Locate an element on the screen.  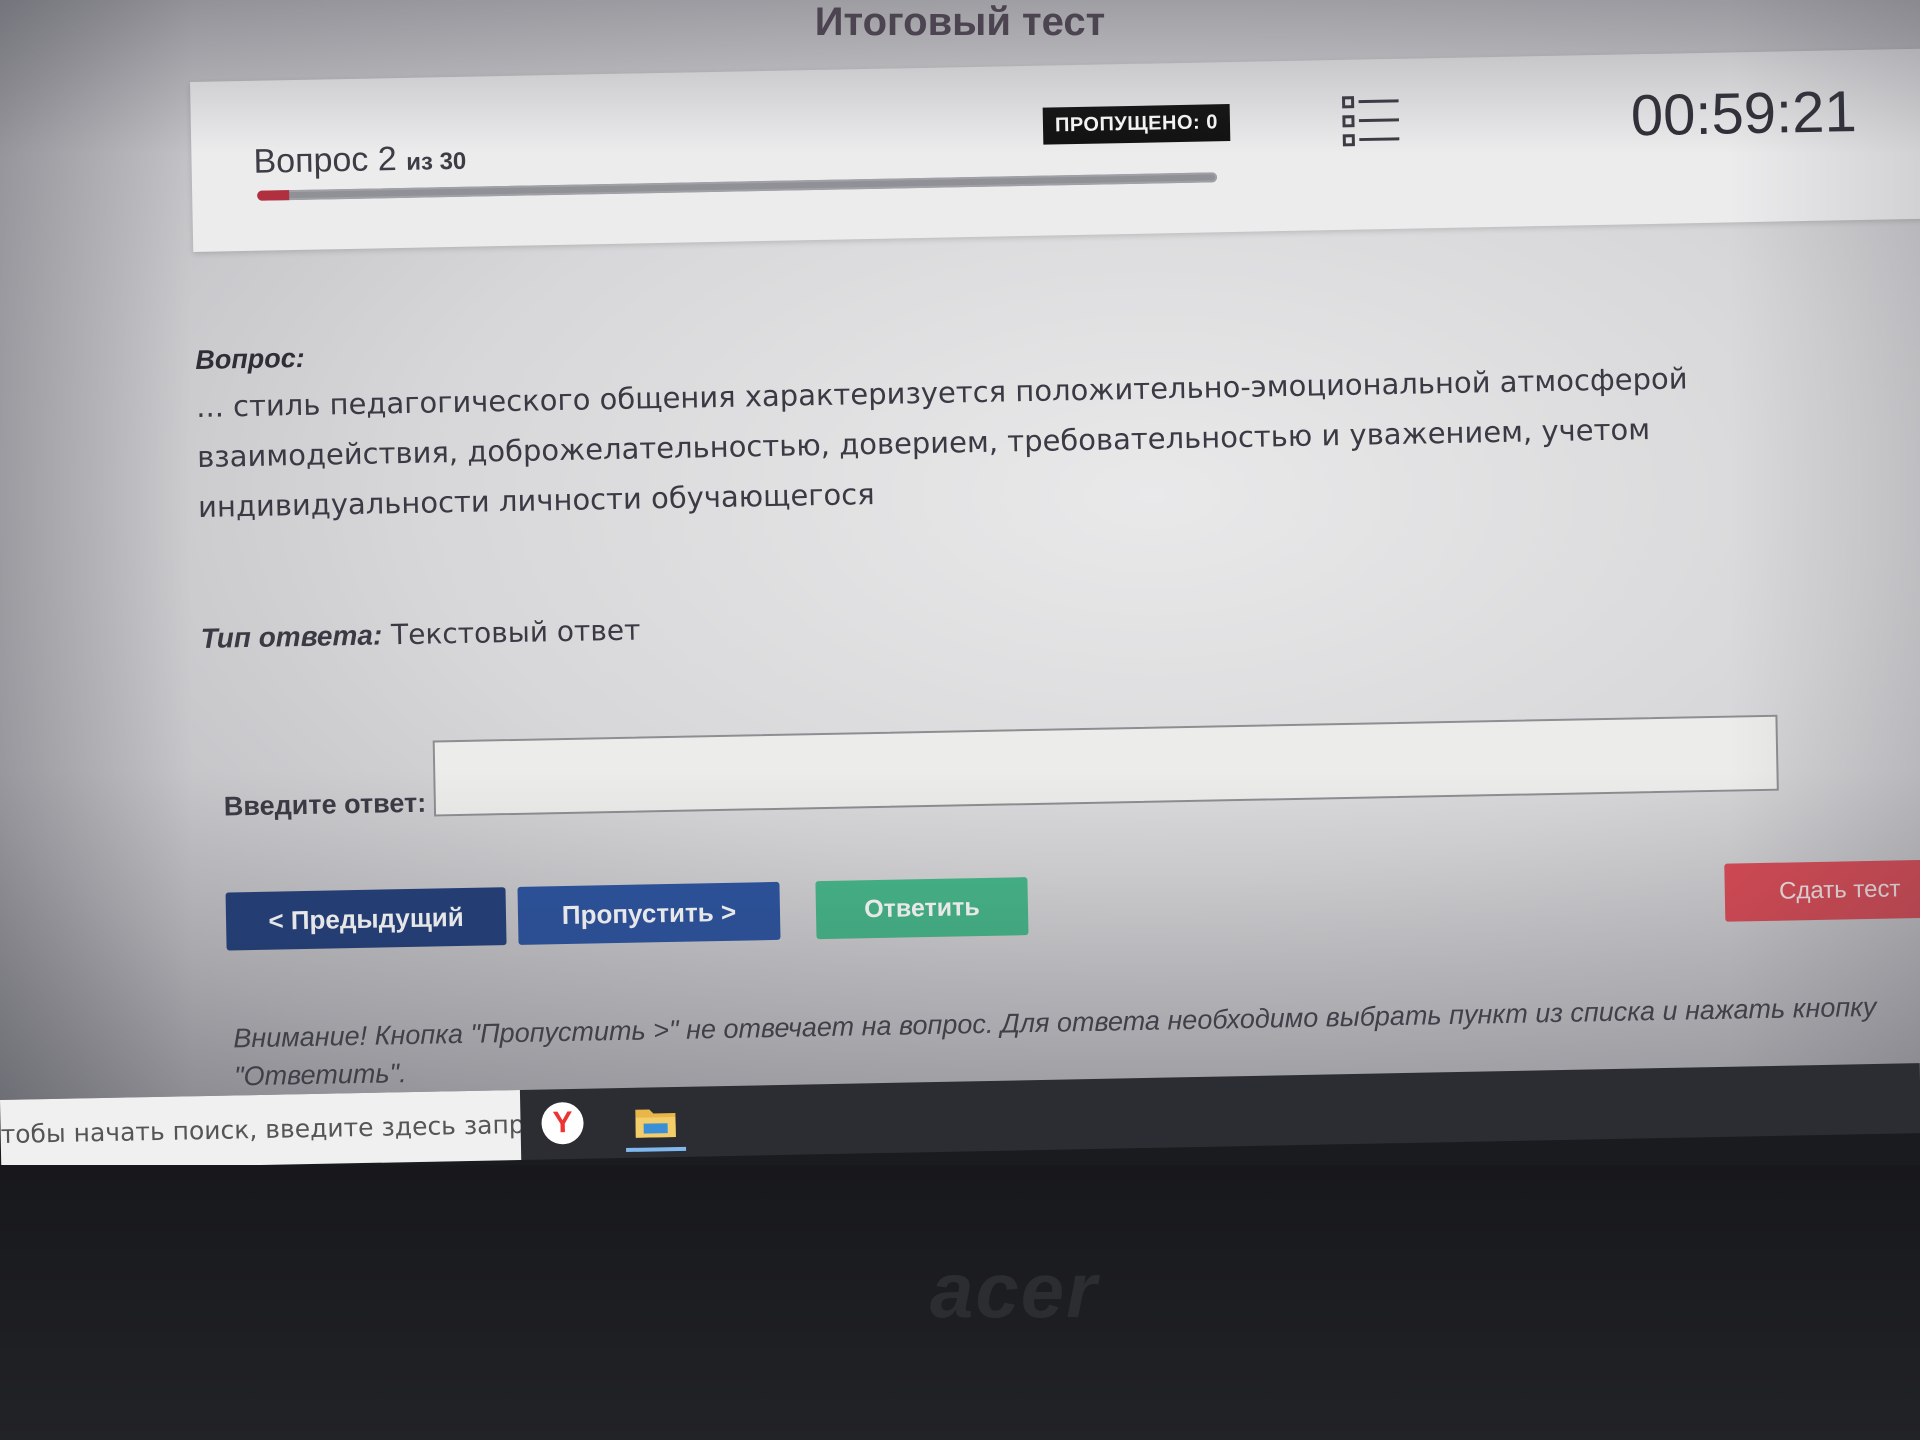
taskbar-search: тобы начать поиск, введите здесь запрос is located at coordinates (261, 1130).